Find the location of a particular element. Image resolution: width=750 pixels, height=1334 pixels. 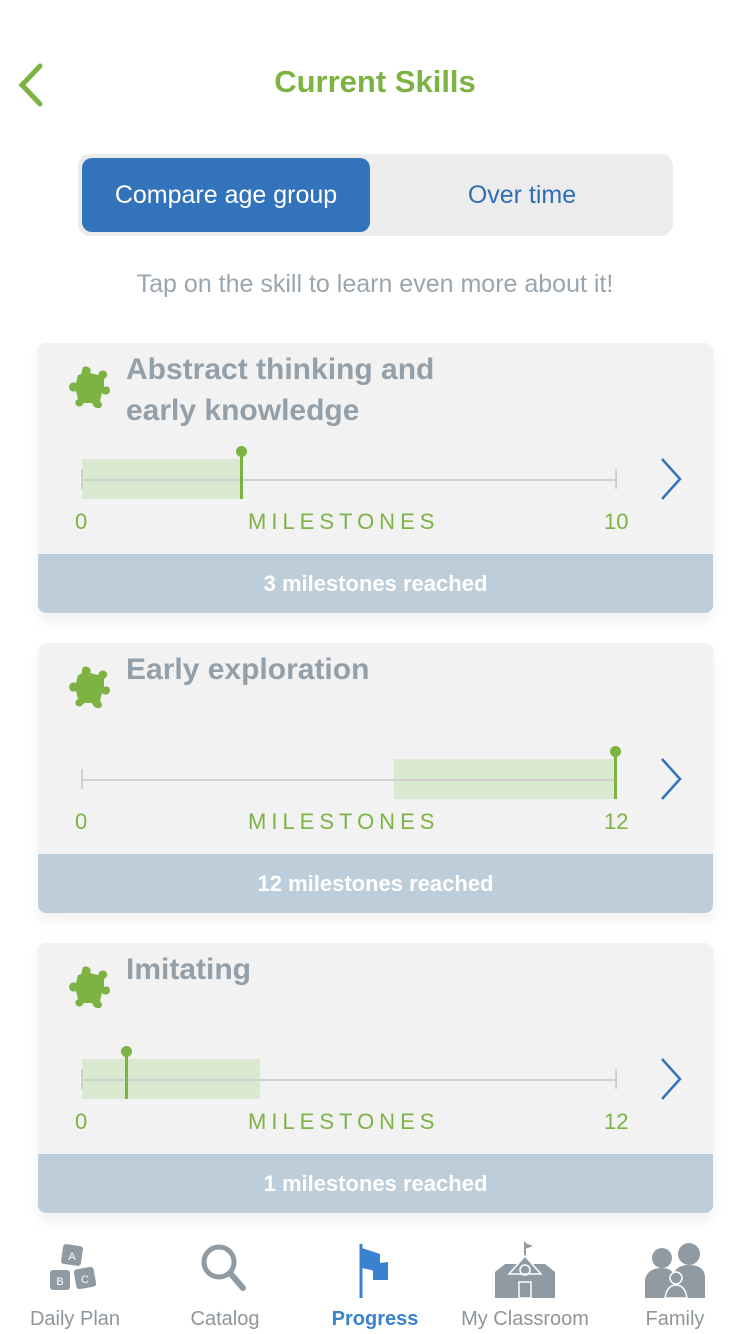

axis-max: 10 is located at coordinates (616, 521).